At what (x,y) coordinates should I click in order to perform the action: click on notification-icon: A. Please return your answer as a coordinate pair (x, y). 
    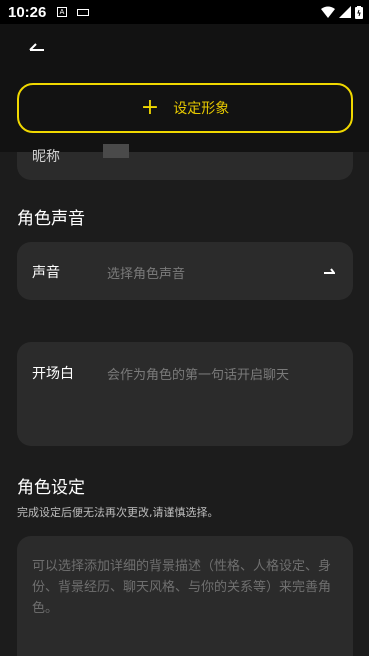
    Looking at the image, I should click on (62, 12).